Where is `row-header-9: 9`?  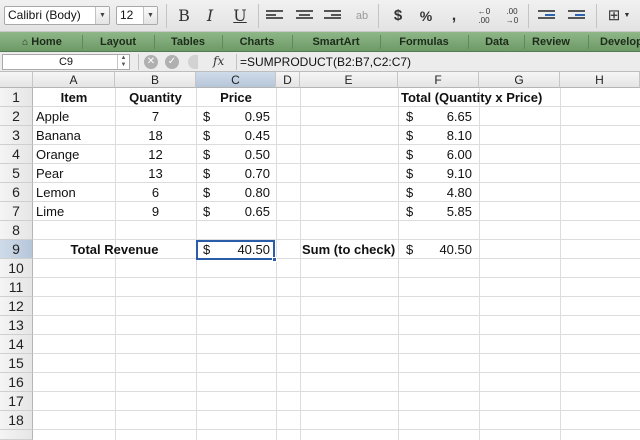 row-header-9: 9 is located at coordinates (16, 249).